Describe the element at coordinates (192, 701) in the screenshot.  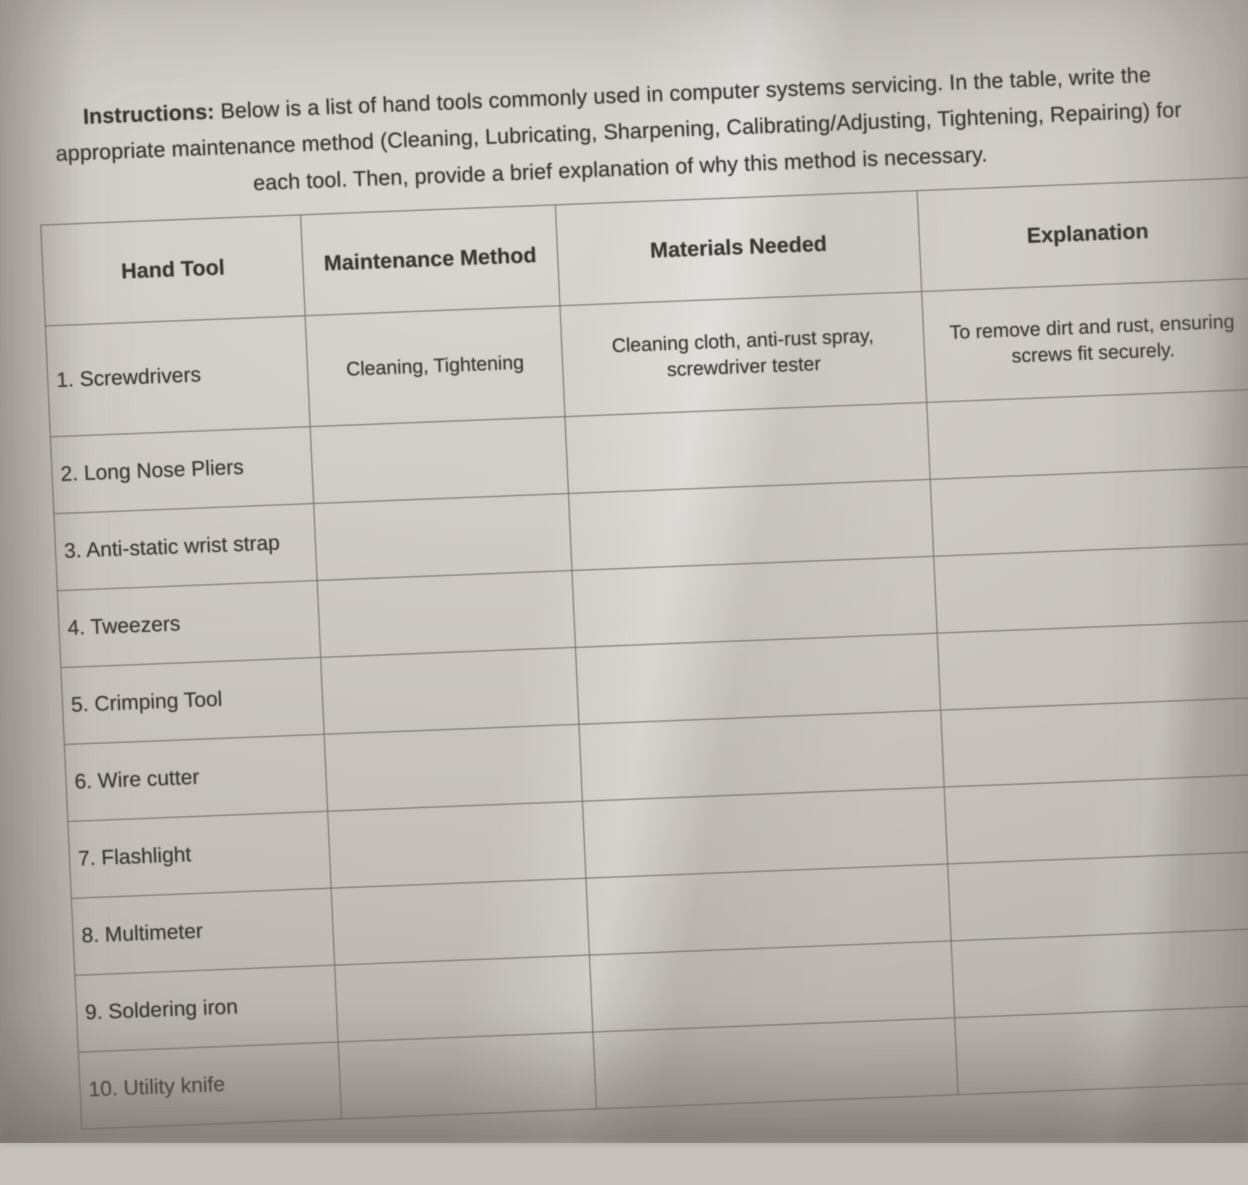
I see `cell-hand-tool: 5. Crimping Tool` at that location.